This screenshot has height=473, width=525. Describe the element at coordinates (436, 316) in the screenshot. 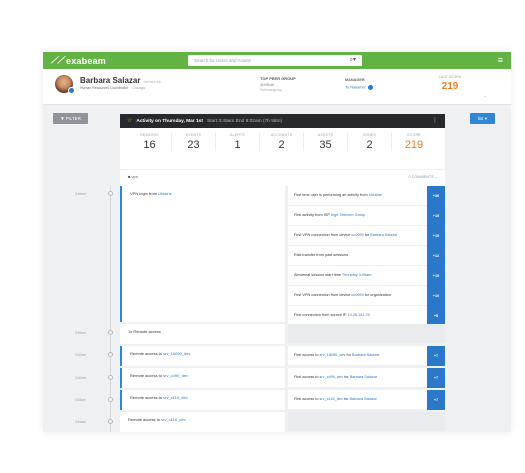

I see `score-badge: +5` at that location.